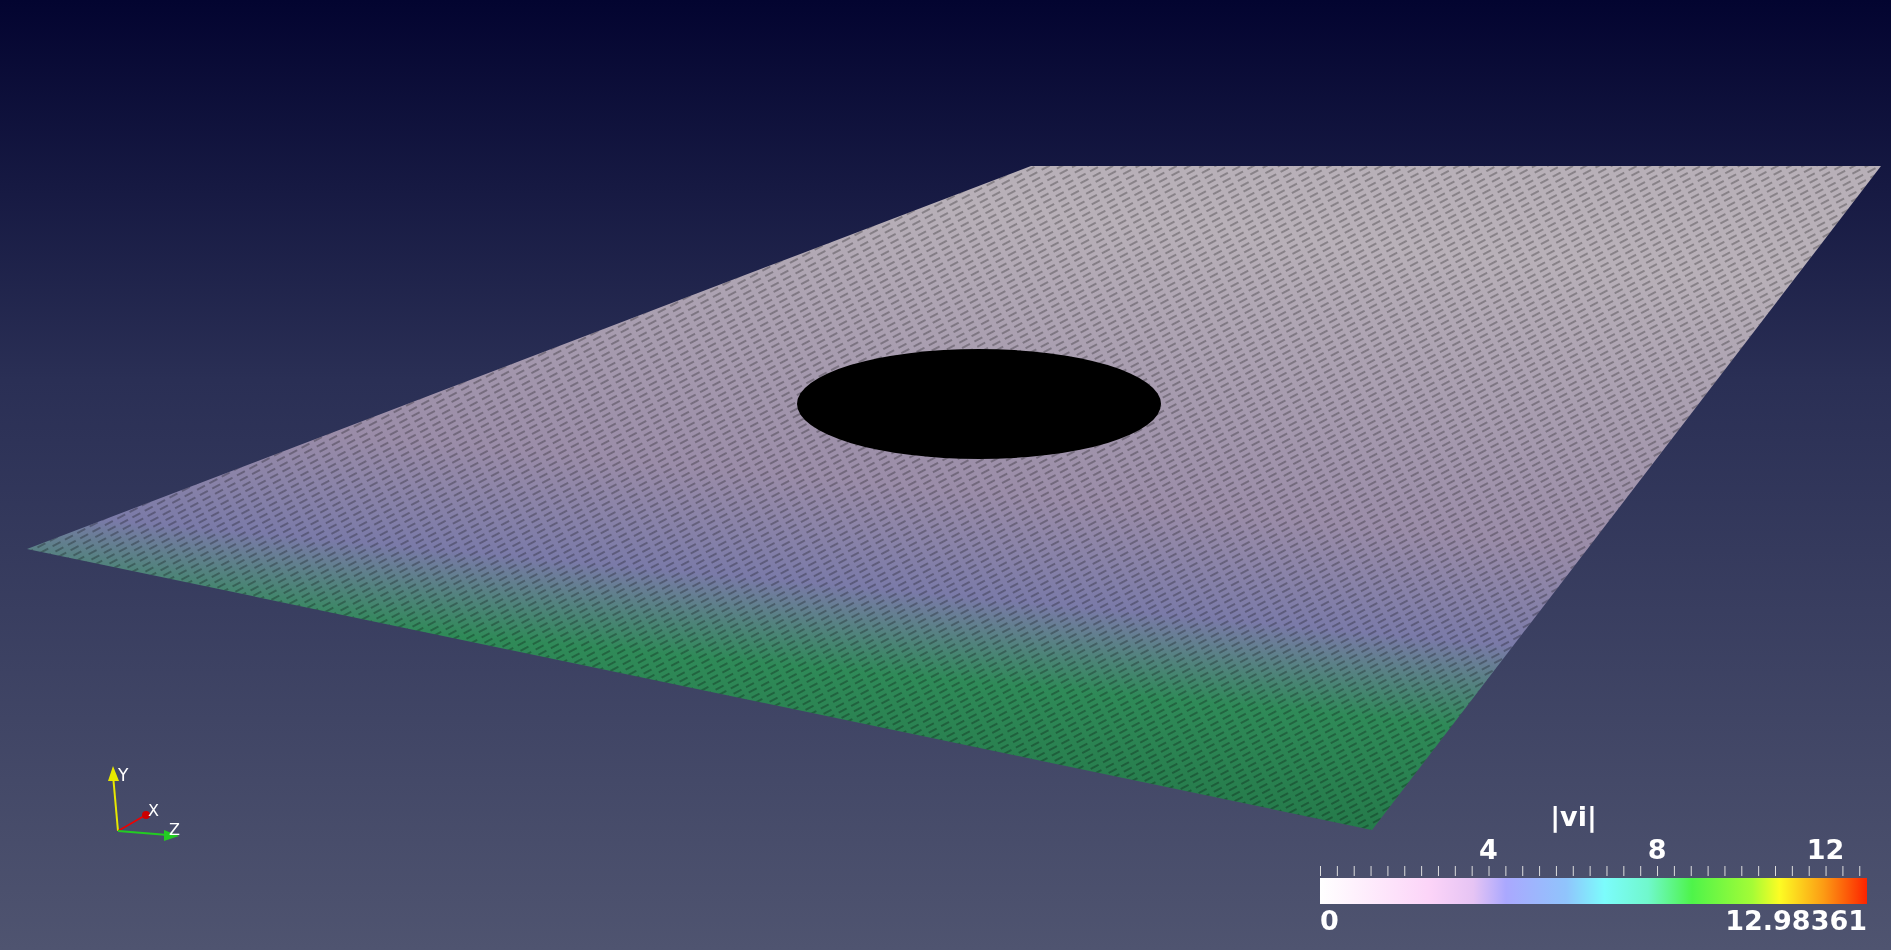 The width and height of the screenshot is (1891, 950). What do you see at coordinates (144, 803) in the screenshot?
I see `orientation-axes-drawing: Y X Z` at bounding box center [144, 803].